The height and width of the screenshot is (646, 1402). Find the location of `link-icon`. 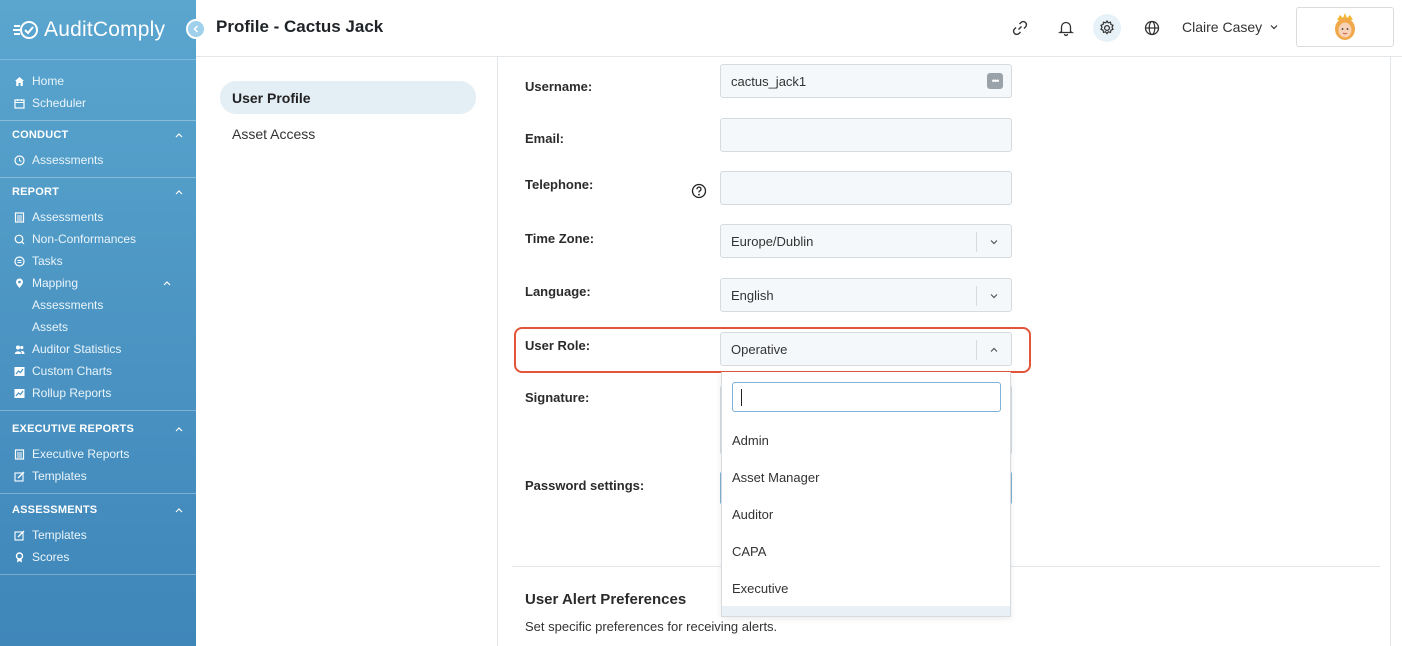

link-icon is located at coordinates (1020, 28).